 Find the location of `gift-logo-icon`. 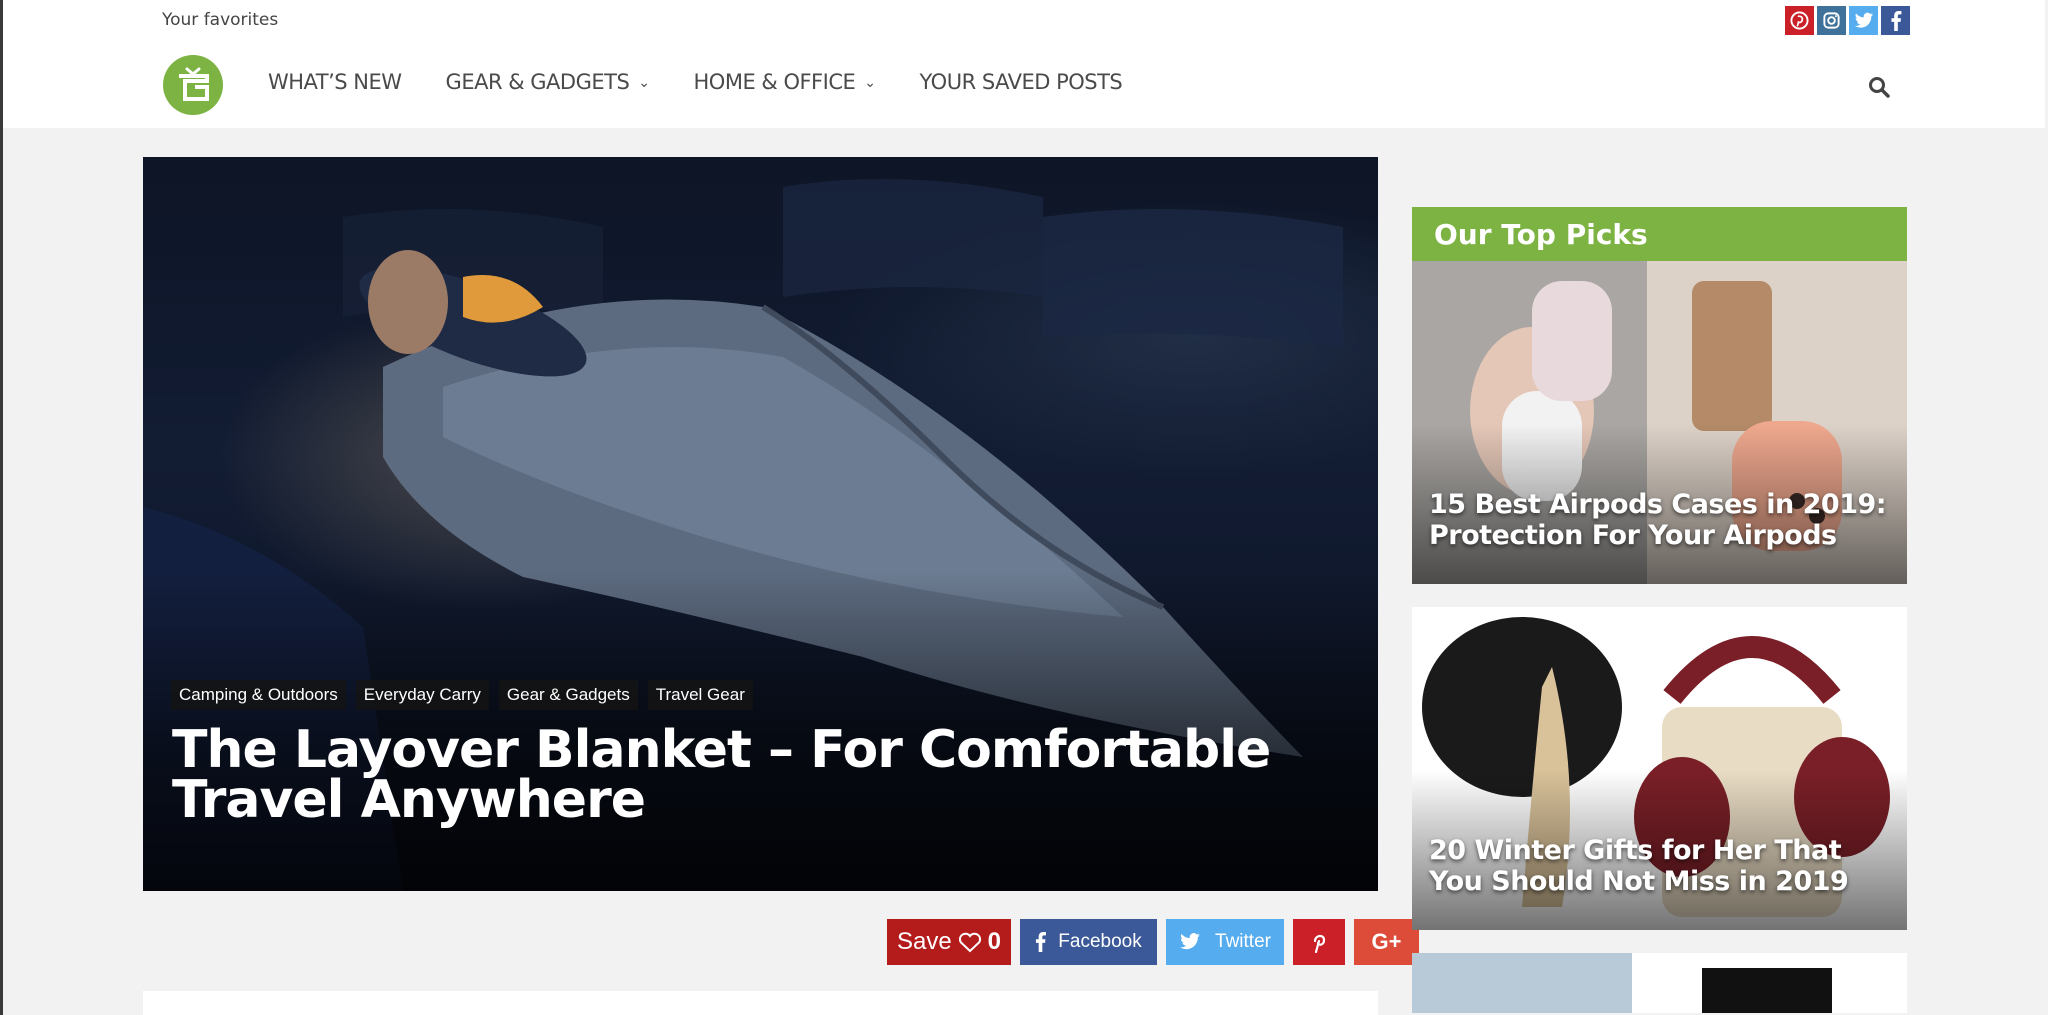

gift-logo-icon is located at coordinates (194, 84).